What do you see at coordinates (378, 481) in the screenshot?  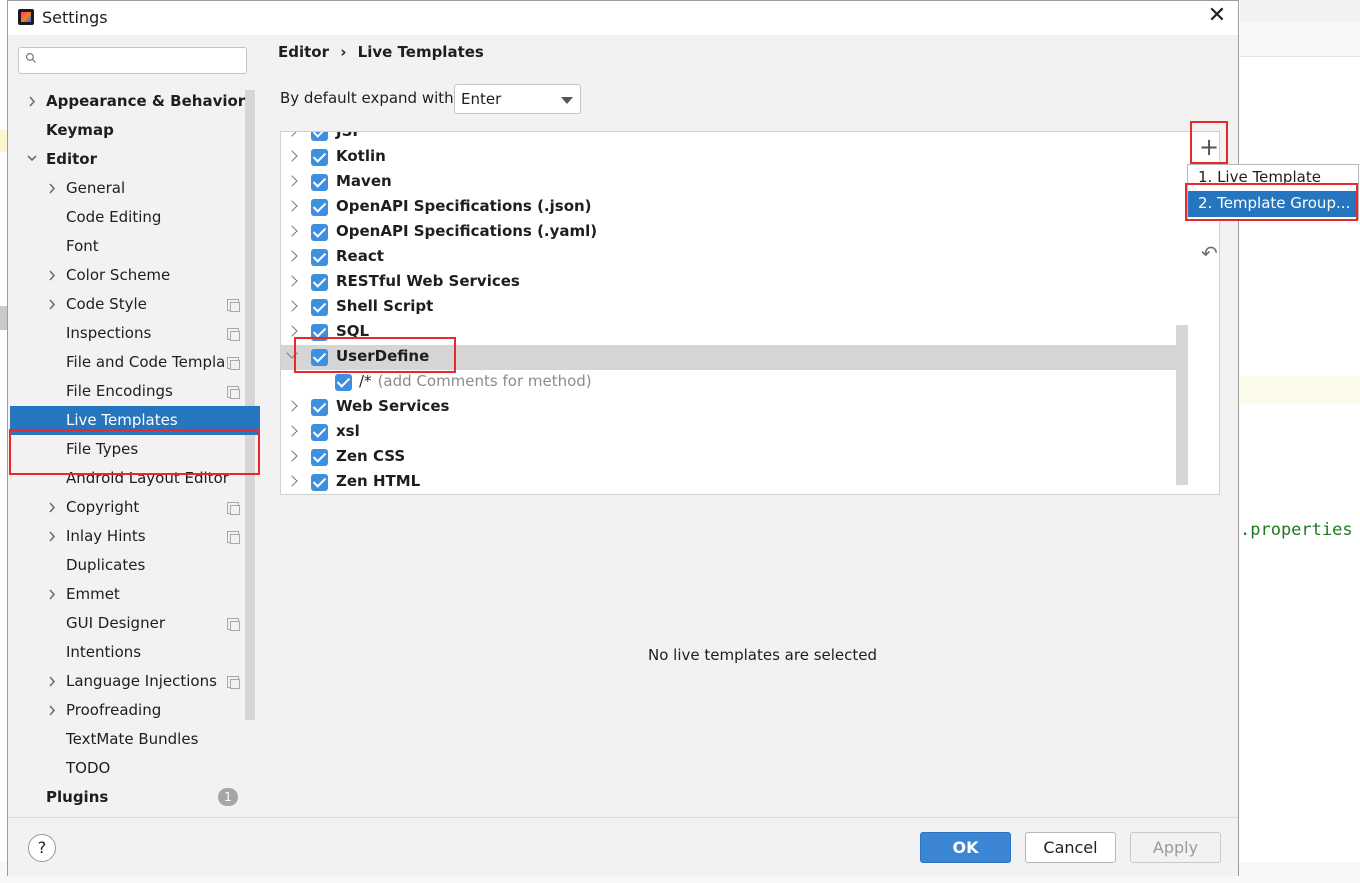 I see `template-name: Zen HTML` at bounding box center [378, 481].